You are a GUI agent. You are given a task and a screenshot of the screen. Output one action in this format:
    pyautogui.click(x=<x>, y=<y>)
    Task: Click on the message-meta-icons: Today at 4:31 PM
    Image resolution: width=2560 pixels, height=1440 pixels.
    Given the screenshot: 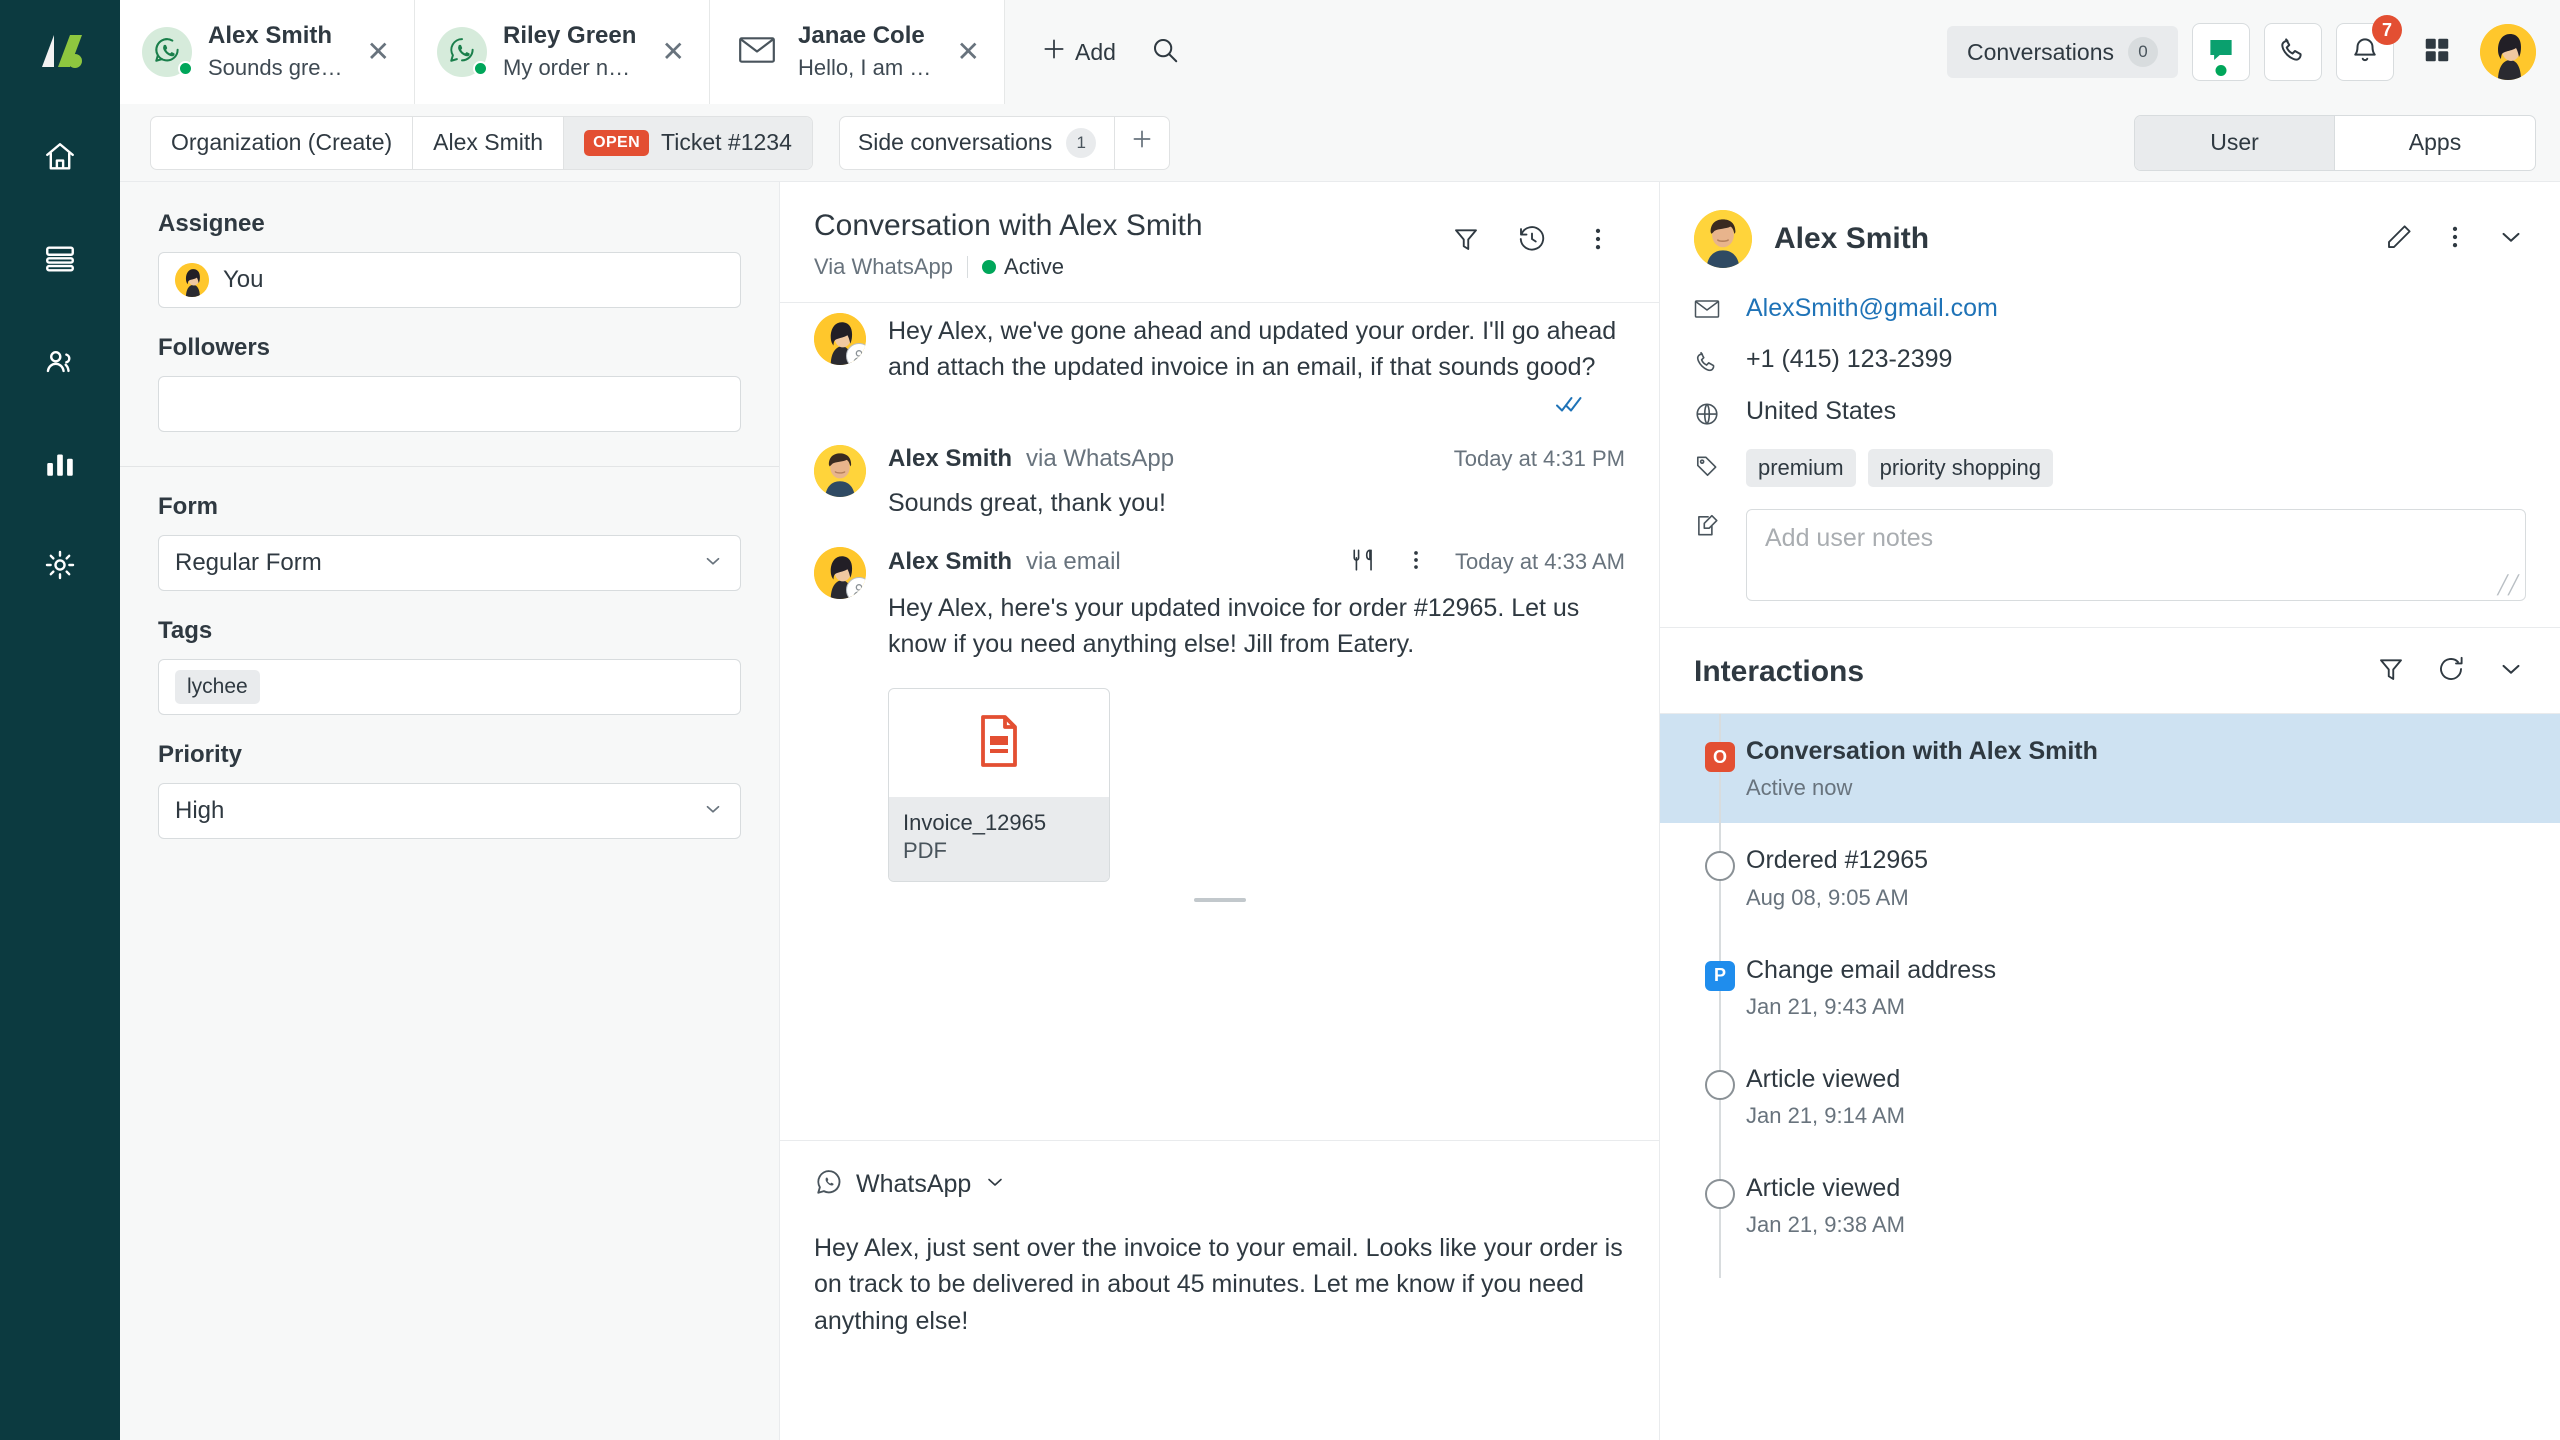 What is the action you would take?
    pyautogui.click(x=1539, y=459)
    